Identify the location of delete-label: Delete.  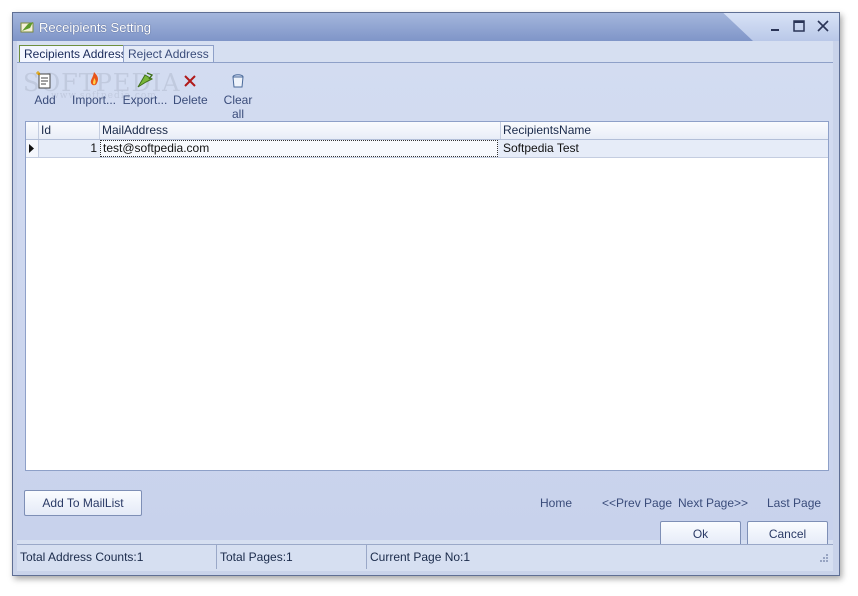
(190, 100).